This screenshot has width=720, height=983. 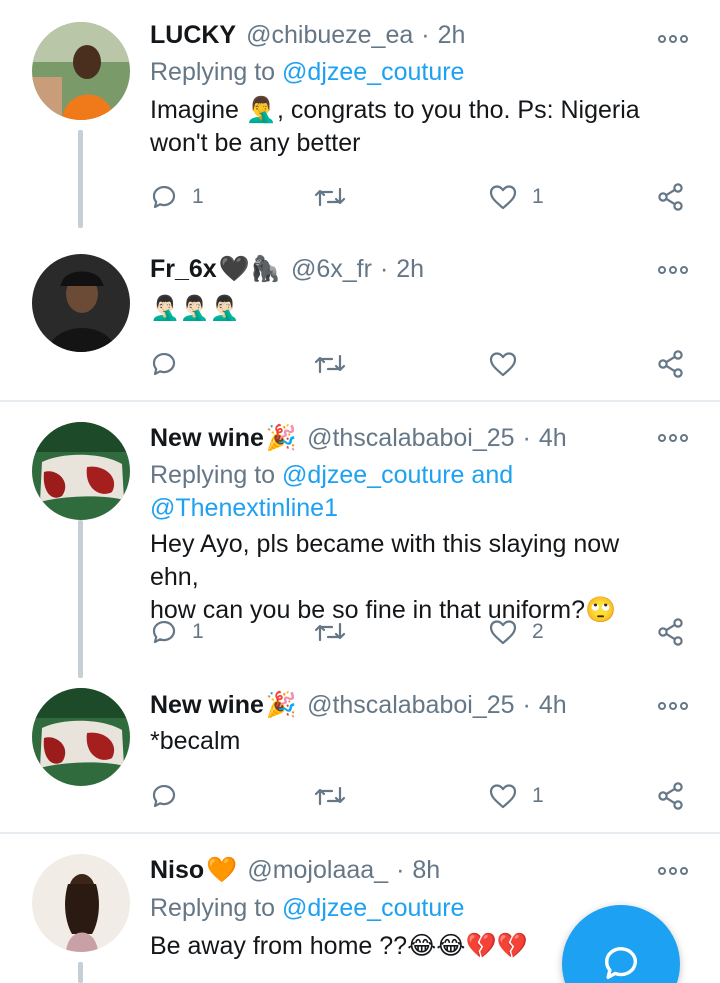 What do you see at coordinates (516, 632) in the screenshot?
I see `like-button: 2` at bounding box center [516, 632].